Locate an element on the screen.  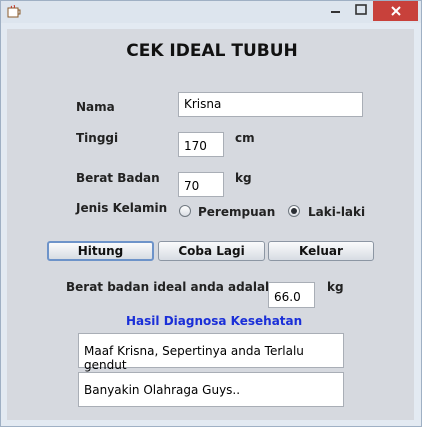
tinggi-label: Tinggi is located at coordinates (97, 138).